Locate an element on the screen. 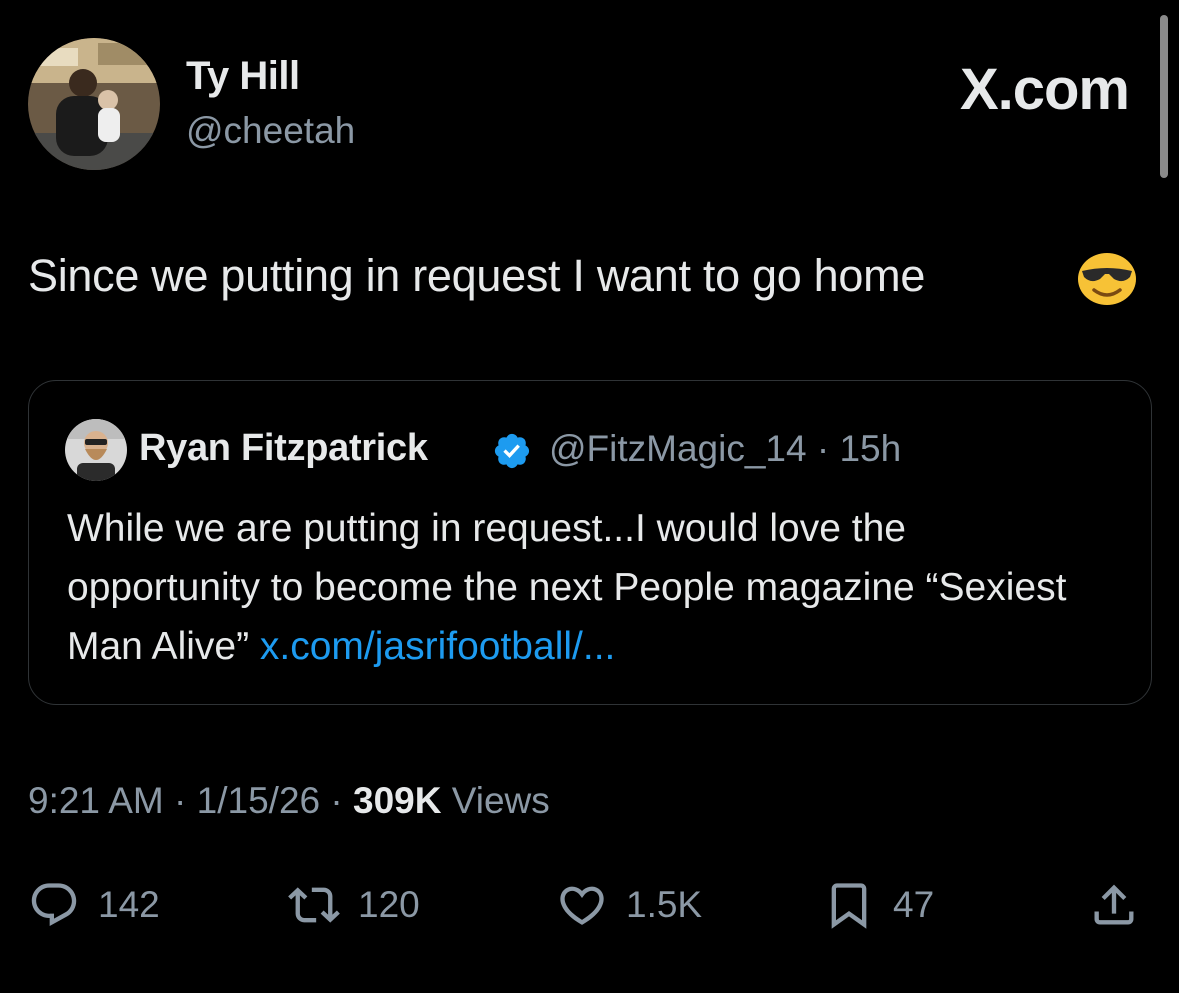 Image resolution: width=1179 pixels, height=993 pixels. tweet-time: 9:21 AM is located at coordinates (96, 800).